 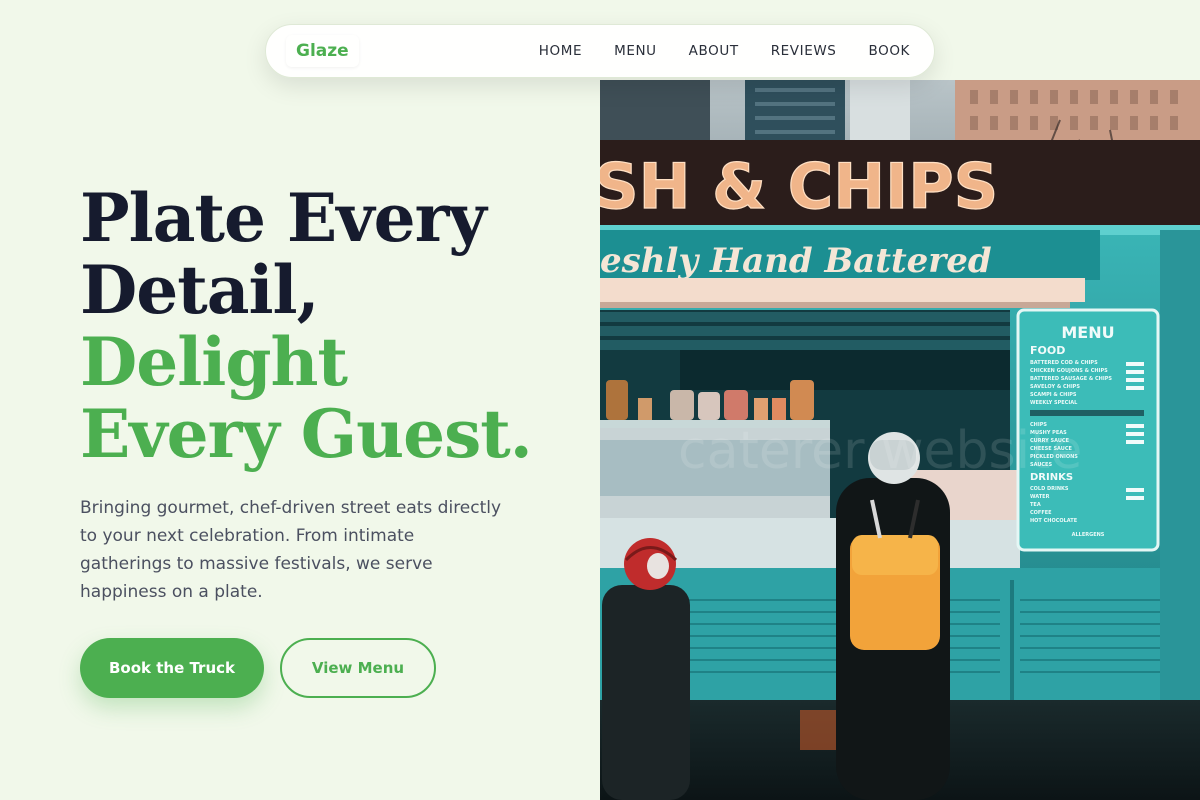 I want to click on book-truck-button: Book the Truck, so click(x=172, y=668).